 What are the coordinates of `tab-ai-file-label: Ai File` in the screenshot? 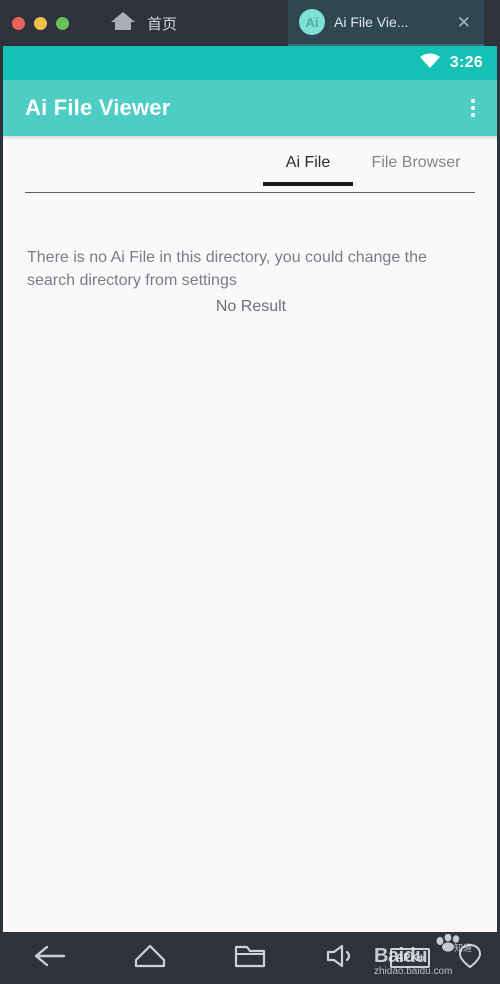 It's located at (308, 162).